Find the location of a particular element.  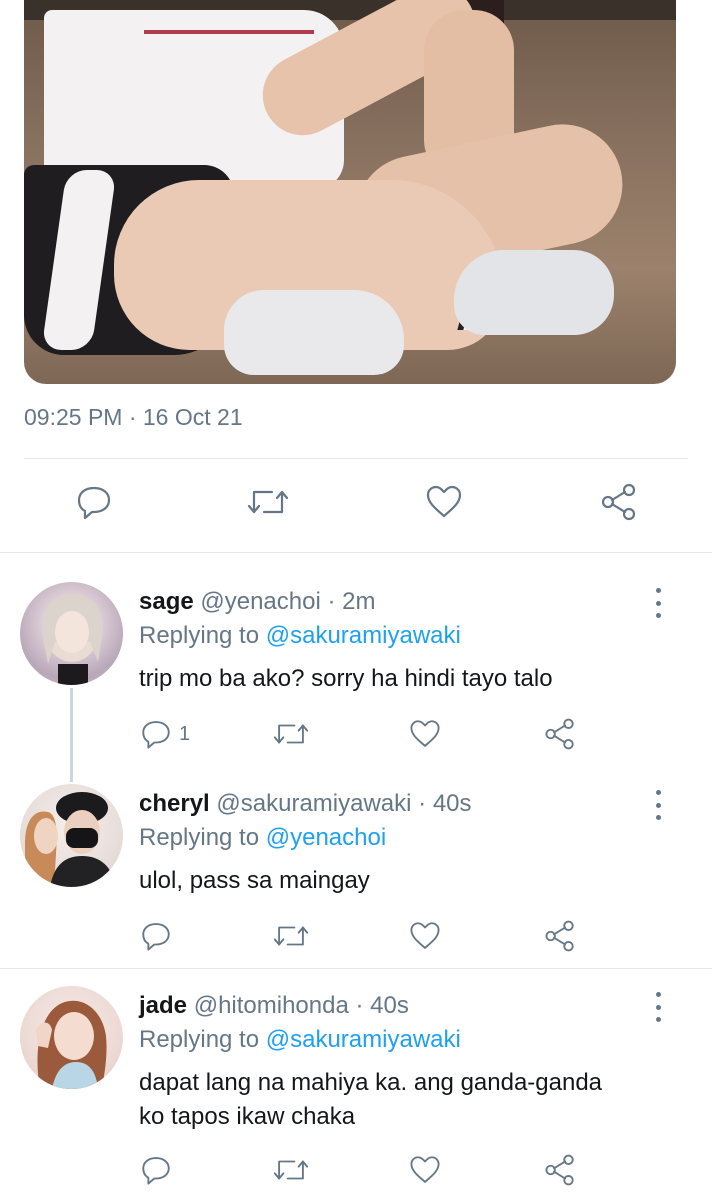

replying-to-line: Replying to @yenachoi is located at coordinates (262, 838).